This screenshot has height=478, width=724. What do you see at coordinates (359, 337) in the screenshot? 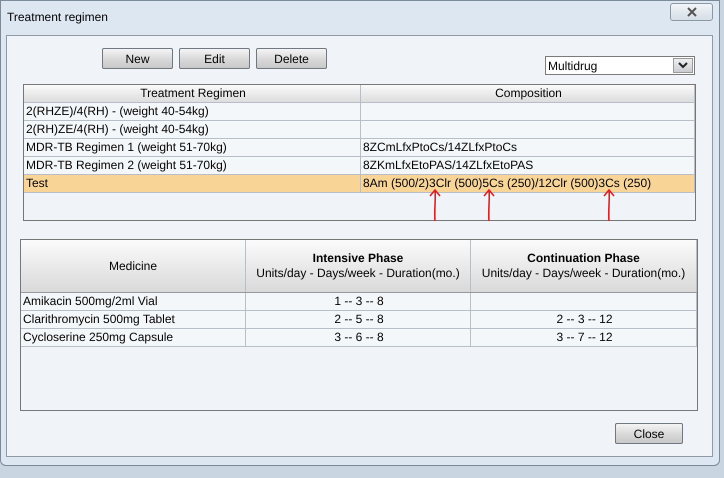
I see `table-cell: 3 -- 6 -- 8` at bounding box center [359, 337].